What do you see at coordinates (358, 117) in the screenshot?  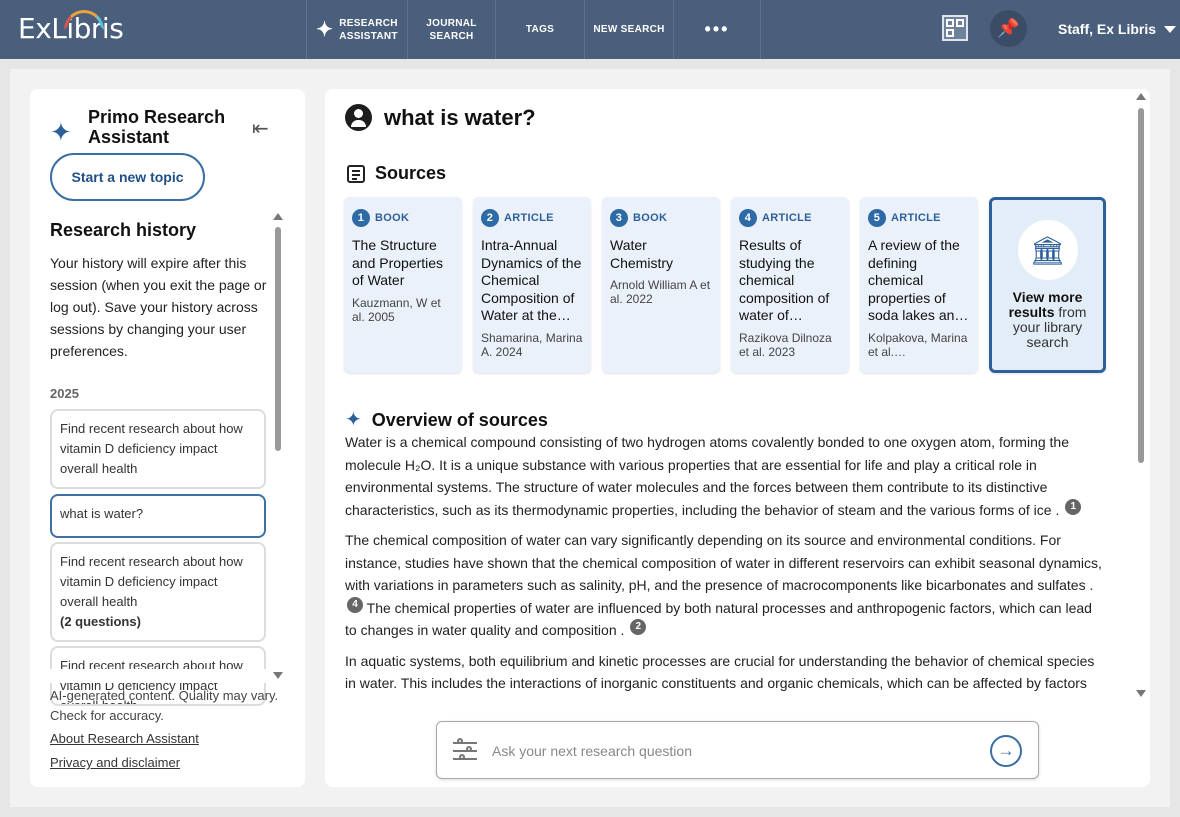 I see `user-avatar-icon` at bounding box center [358, 117].